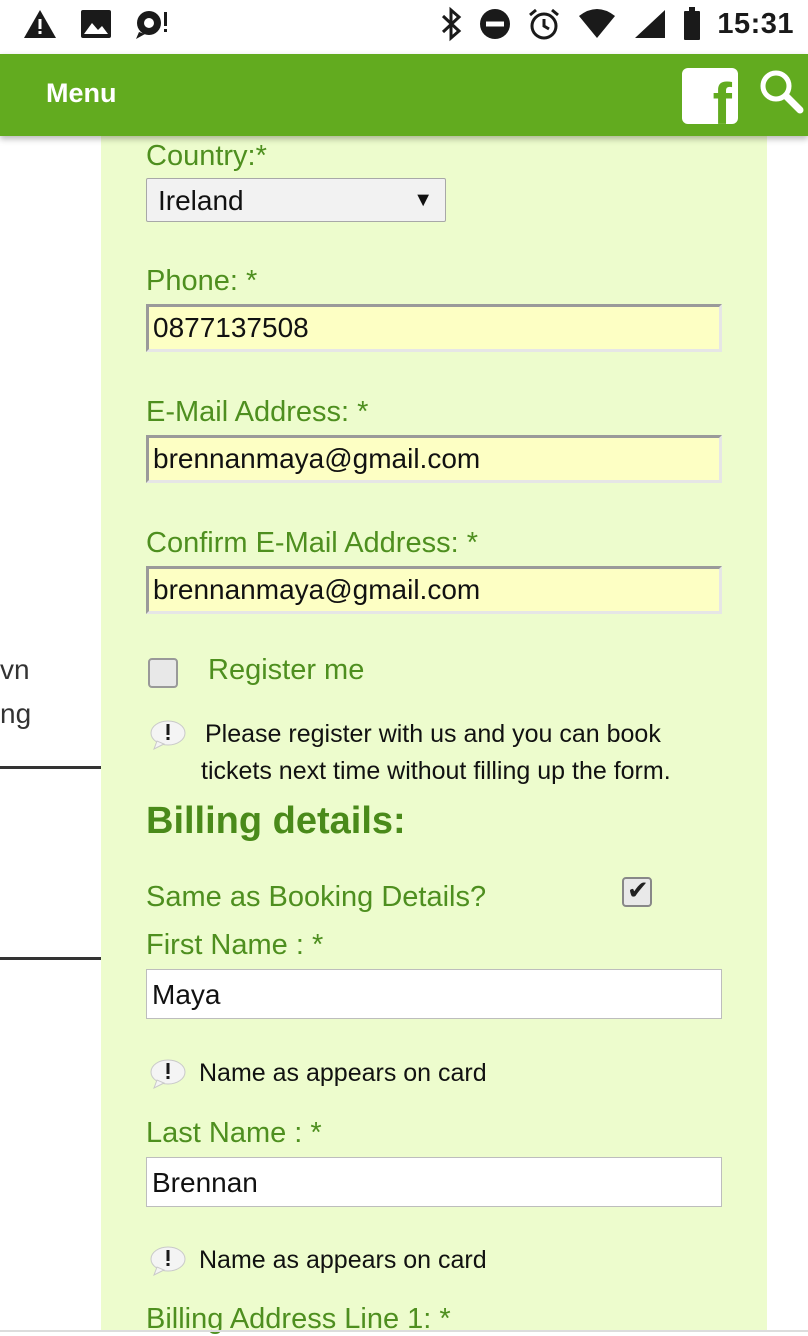 This screenshot has height=1336, width=808. I want to click on alarm-icon, so click(544, 24).